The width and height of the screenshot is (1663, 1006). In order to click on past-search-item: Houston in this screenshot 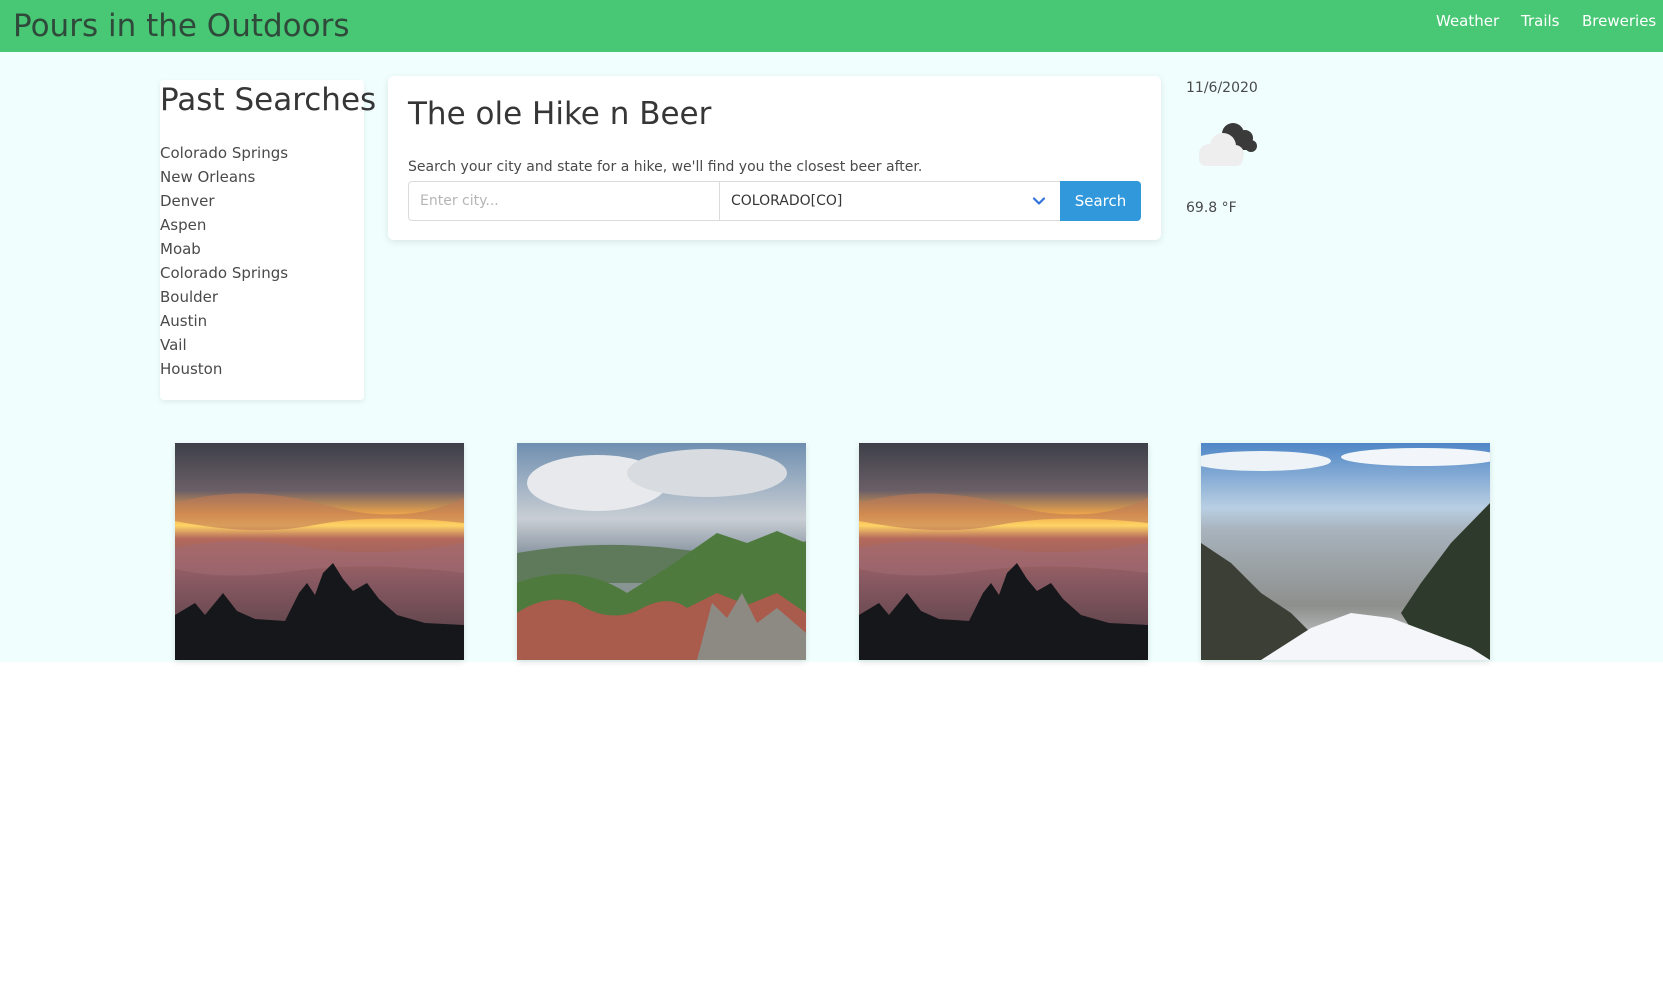, I will do `click(224, 369)`.